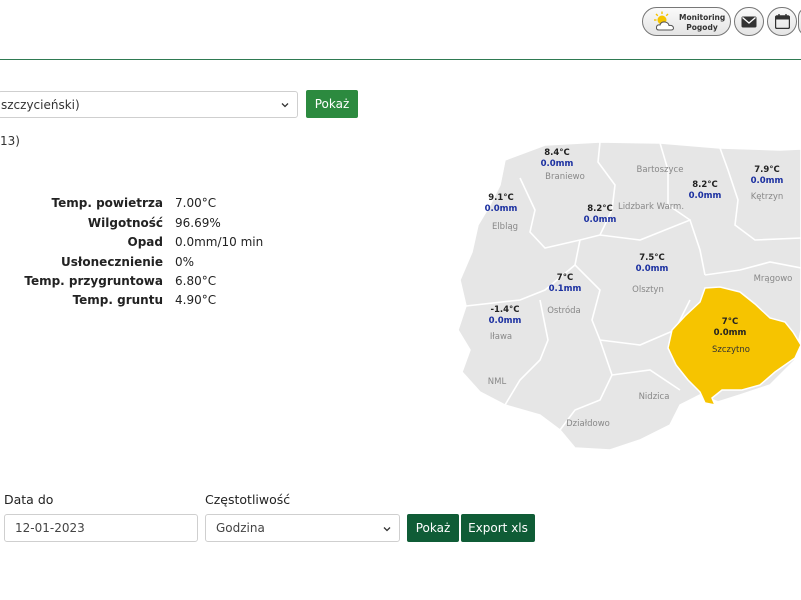  I want to click on region-precip-braniewo: 0.0mm, so click(557, 164).